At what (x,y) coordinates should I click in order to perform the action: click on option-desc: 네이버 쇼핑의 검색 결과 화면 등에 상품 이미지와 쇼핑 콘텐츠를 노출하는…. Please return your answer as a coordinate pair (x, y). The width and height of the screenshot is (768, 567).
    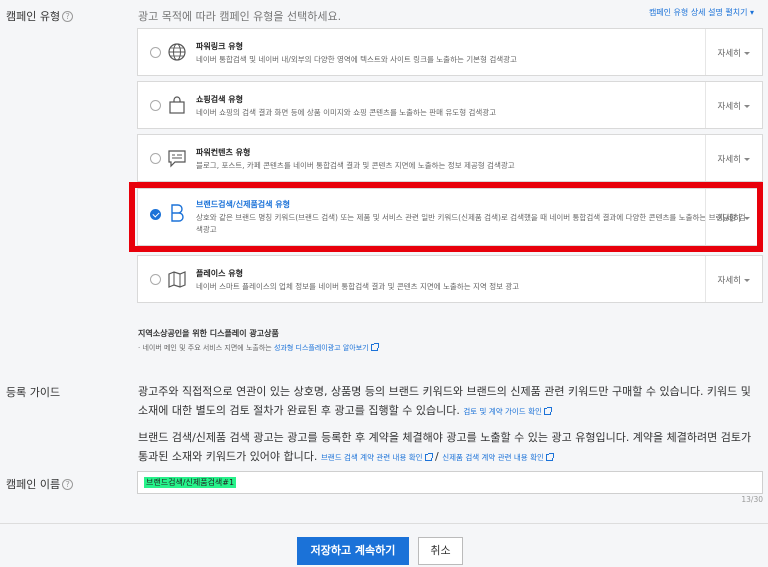
    Looking at the image, I should click on (346, 112).